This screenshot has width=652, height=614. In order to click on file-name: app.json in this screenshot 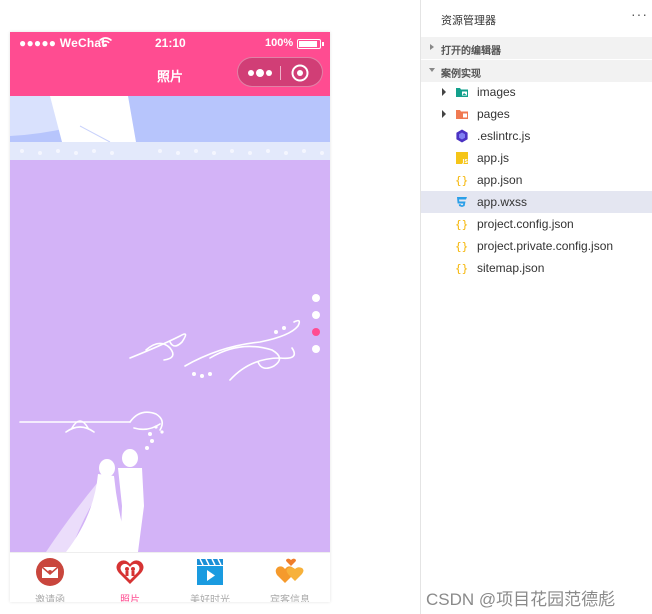, I will do `click(500, 180)`.